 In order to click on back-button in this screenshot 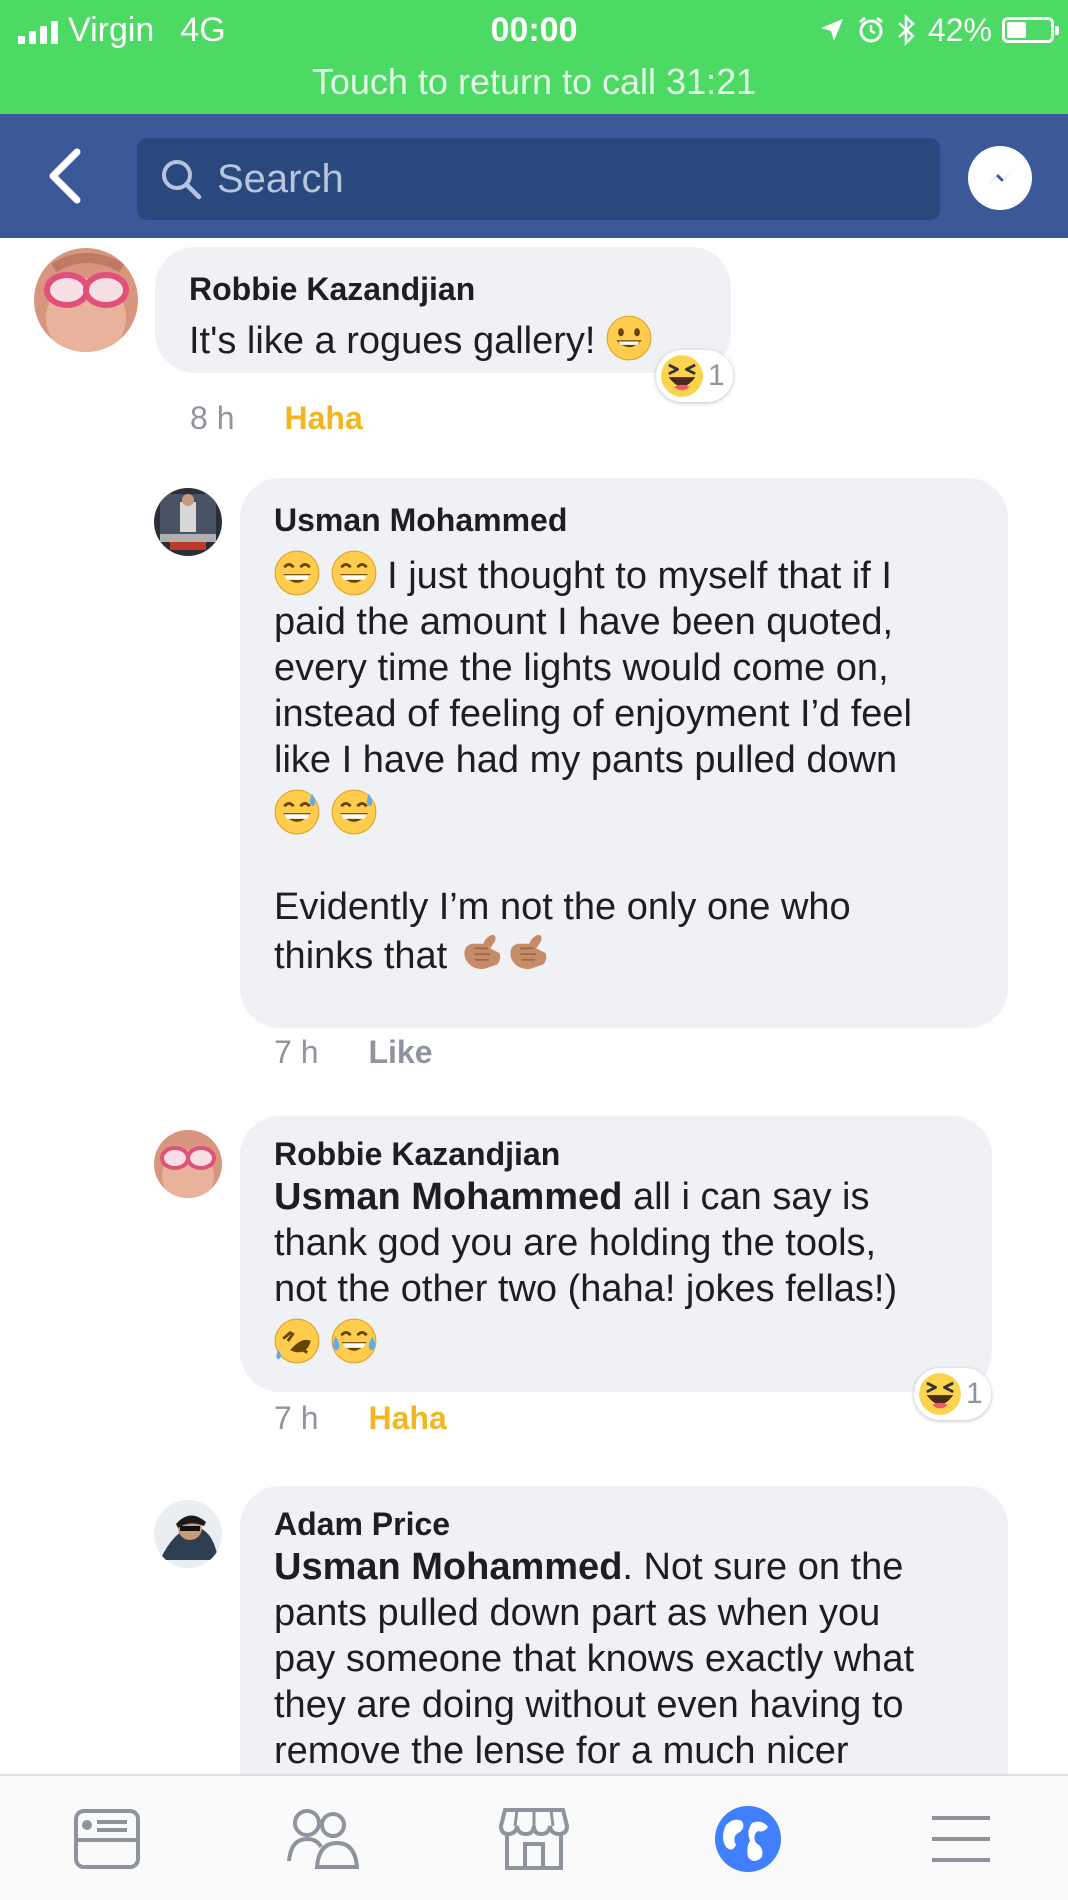, I will do `click(65, 176)`.